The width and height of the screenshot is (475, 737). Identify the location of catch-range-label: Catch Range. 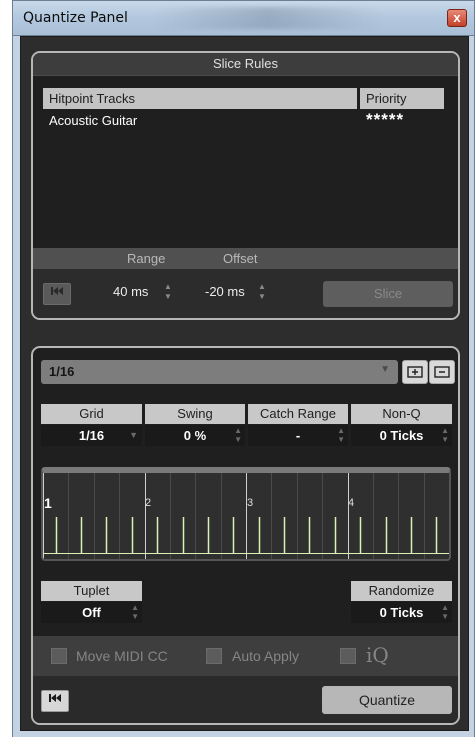
(298, 414).